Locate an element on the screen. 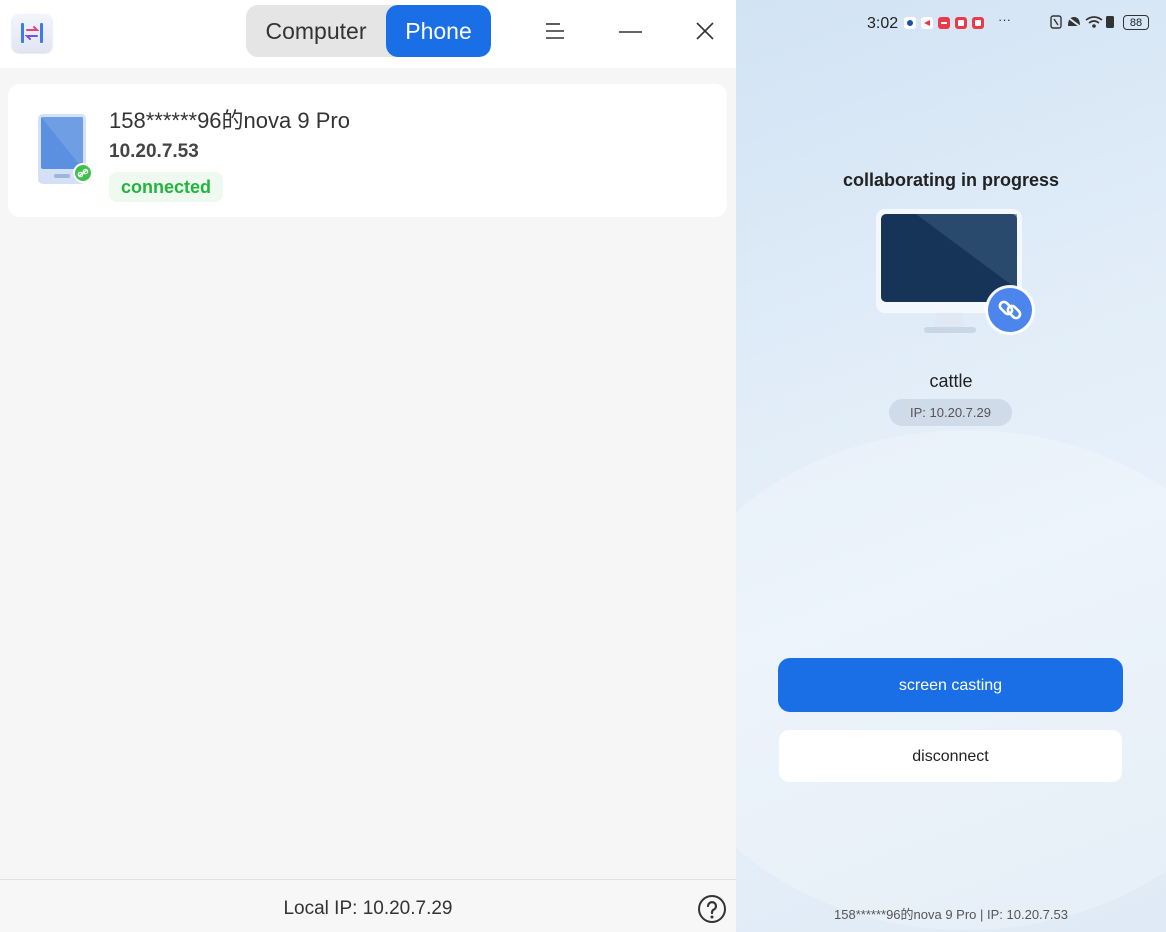 This screenshot has width=1166, height=932. phone-device-info: 158******96的nova 9 Pro | IP: 10.20.7.53 is located at coordinates (951, 914).